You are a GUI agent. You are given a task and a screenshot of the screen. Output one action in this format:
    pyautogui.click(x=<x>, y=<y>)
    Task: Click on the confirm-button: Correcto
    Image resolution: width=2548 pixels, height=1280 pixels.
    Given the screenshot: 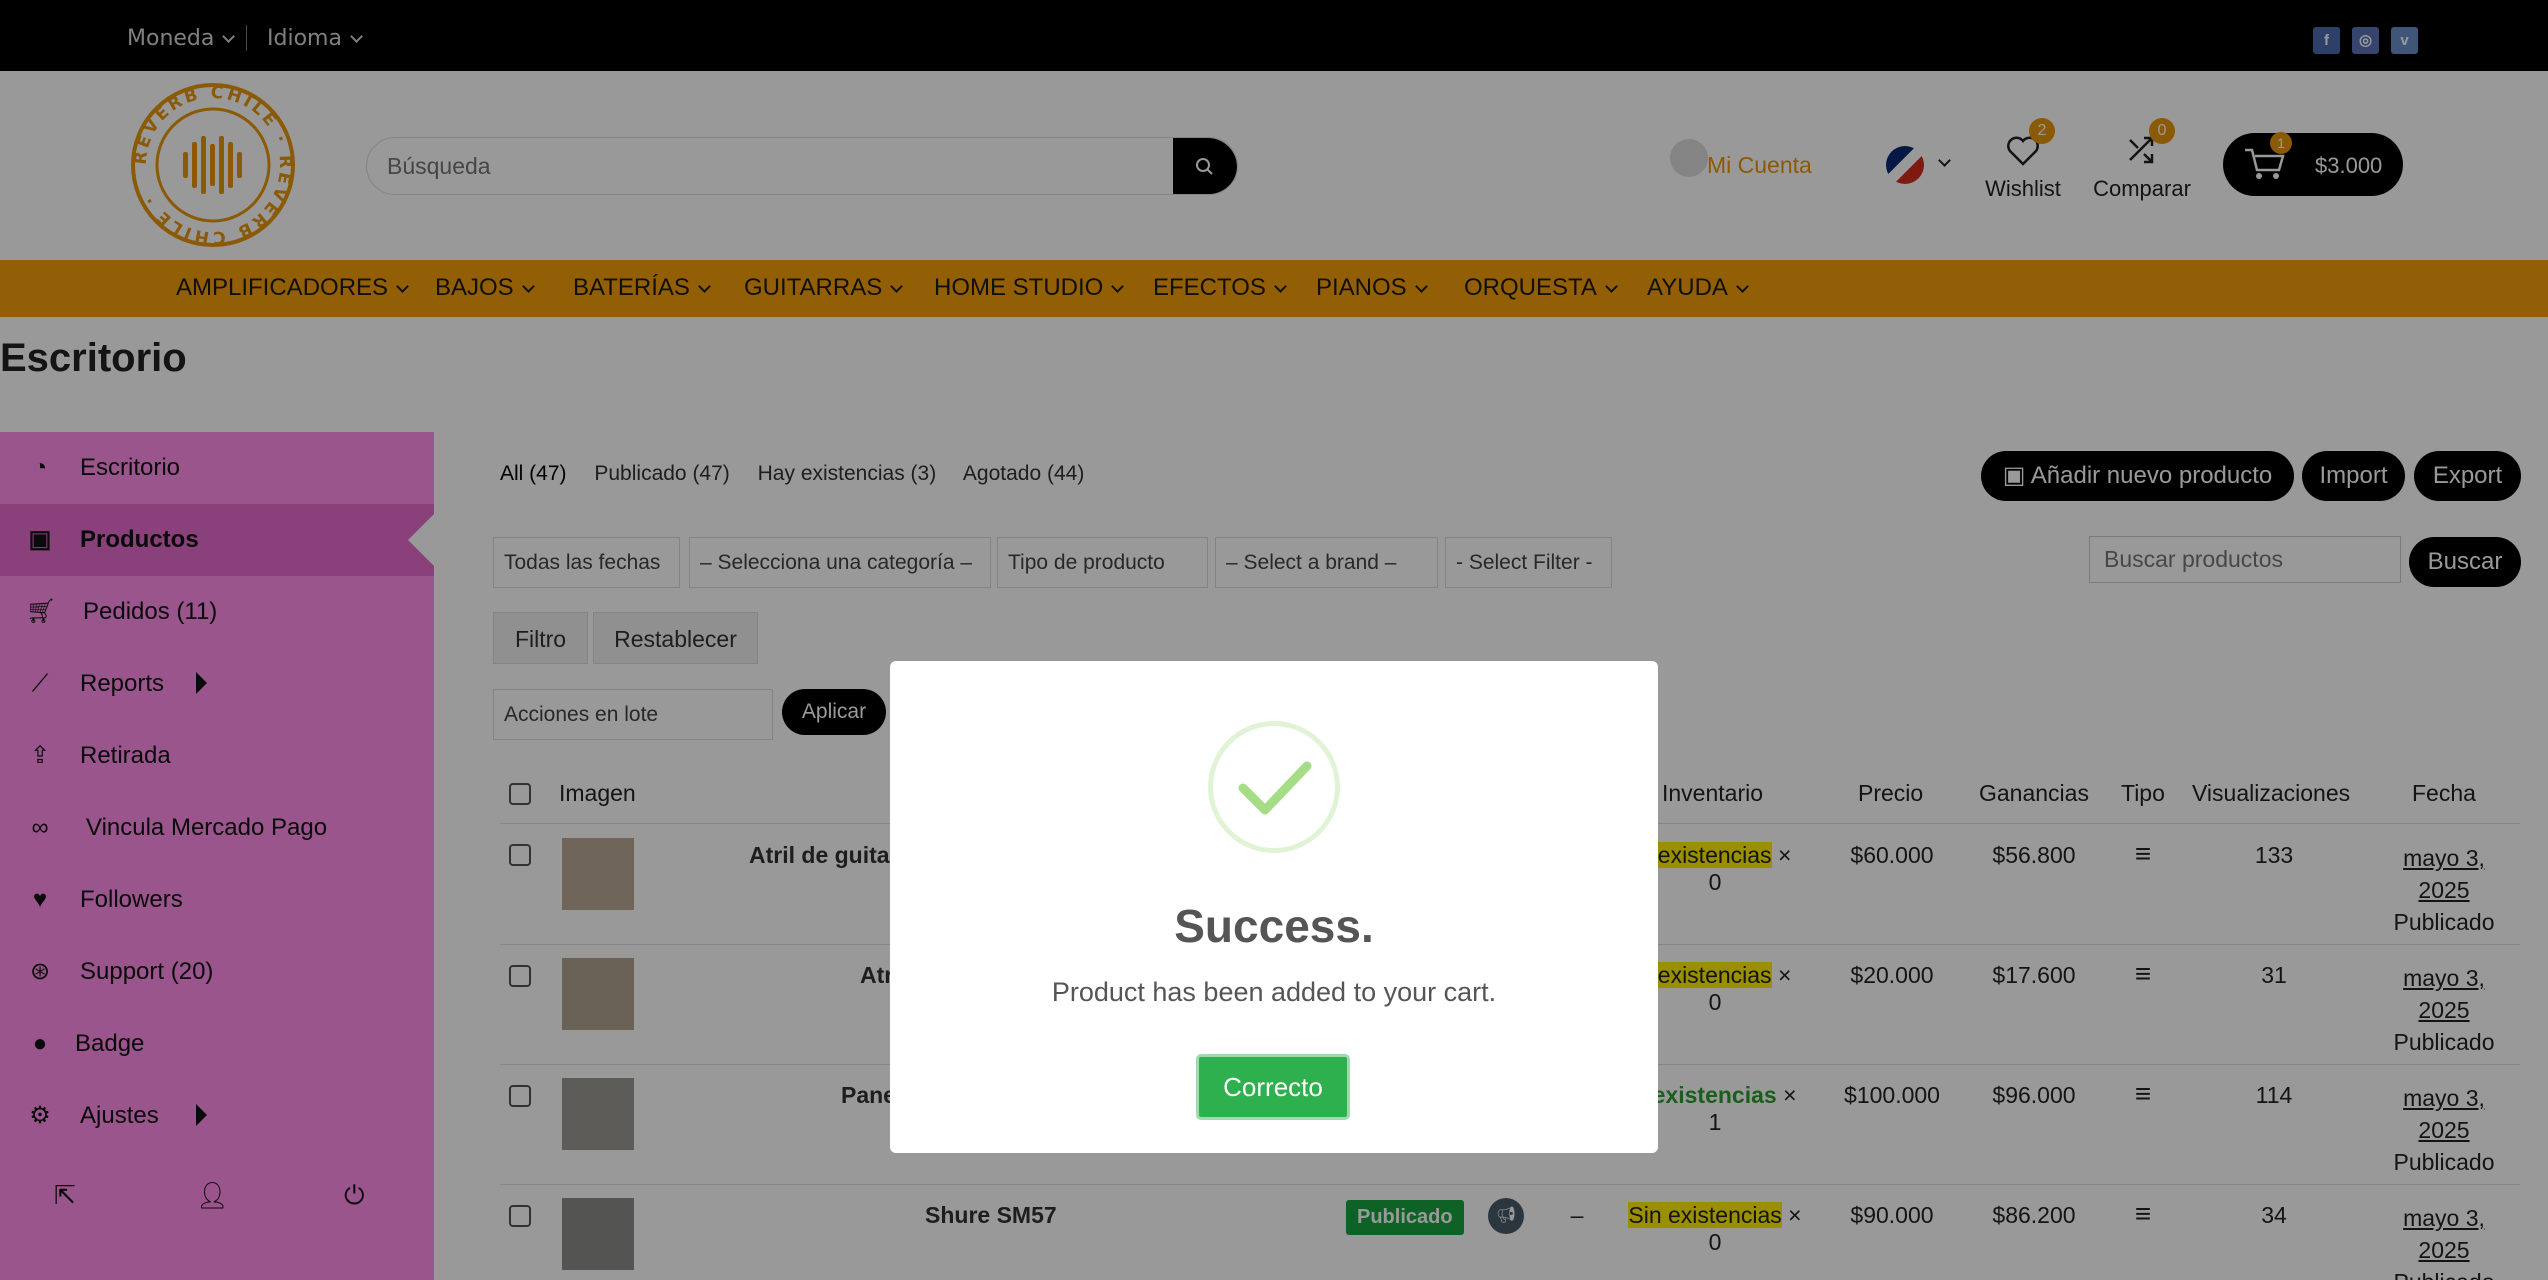 What is the action you would take?
    pyautogui.click(x=1273, y=1087)
    